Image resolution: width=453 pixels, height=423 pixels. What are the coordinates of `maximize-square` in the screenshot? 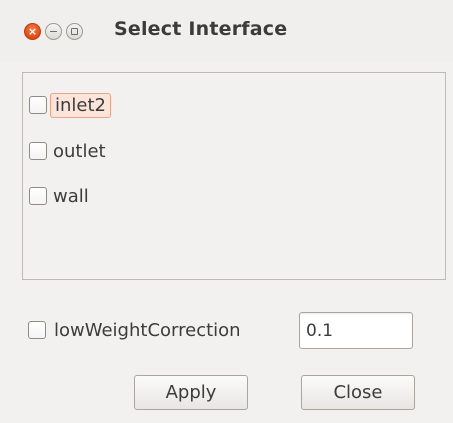 It's located at (74, 31).